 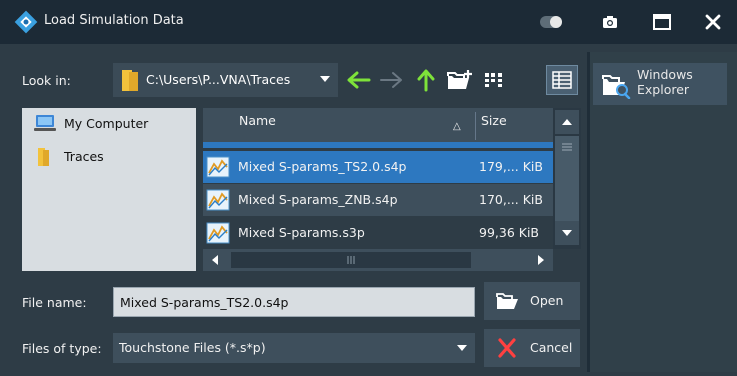 I want to click on maximize-icon, so click(x=662, y=22).